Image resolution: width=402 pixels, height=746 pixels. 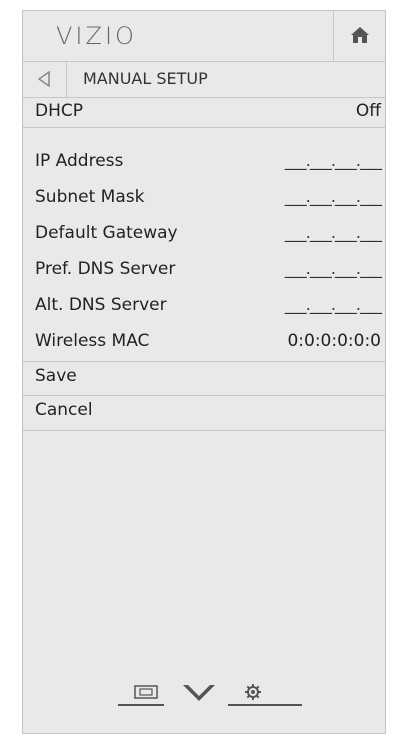 What do you see at coordinates (92, 341) in the screenshot?
I see `wireless-mac-label: Wireless MAC` at bounding box center [92, 341].